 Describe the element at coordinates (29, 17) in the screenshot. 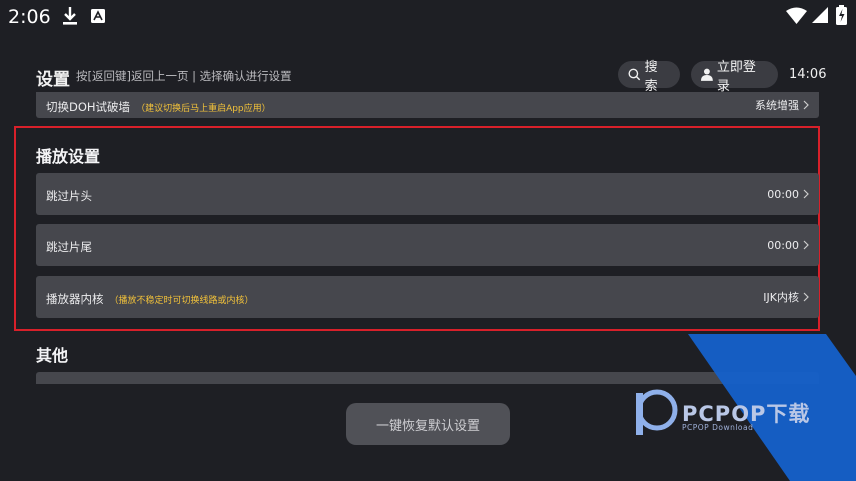

I see `status-clock: 2:06` at that location.